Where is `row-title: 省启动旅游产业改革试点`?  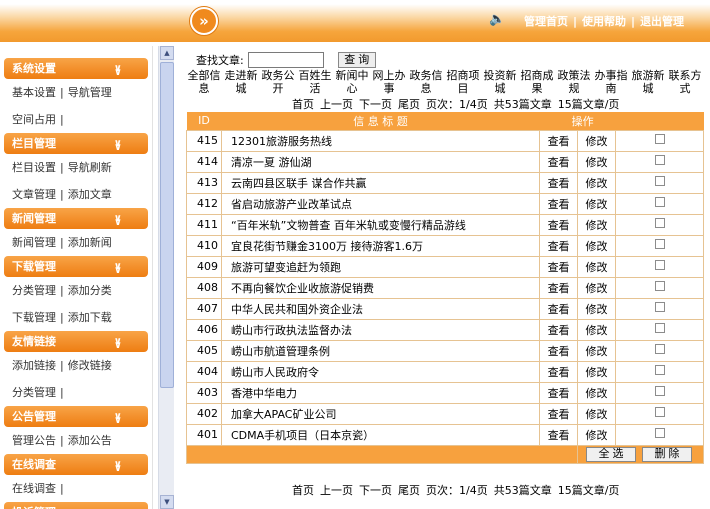
row-title: 省启动旅游产业改革试点 is located at coordinates (380, 203).